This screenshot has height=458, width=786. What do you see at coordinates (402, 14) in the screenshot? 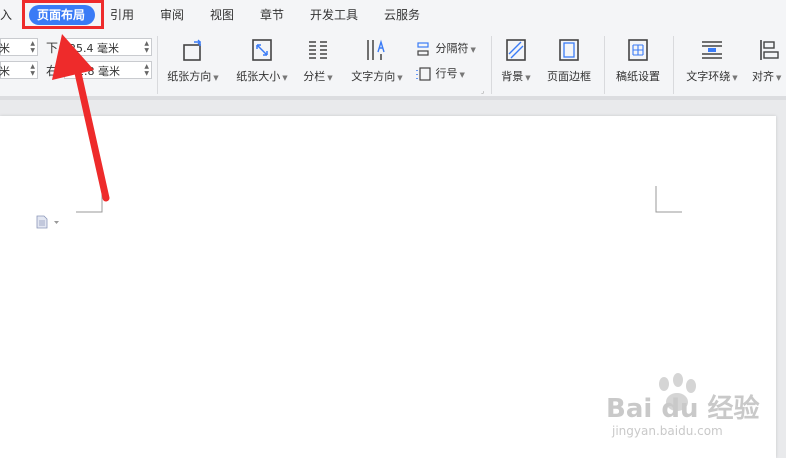
I see `menu-tab-cloud: 云服务` at bounding box center [402, 14].